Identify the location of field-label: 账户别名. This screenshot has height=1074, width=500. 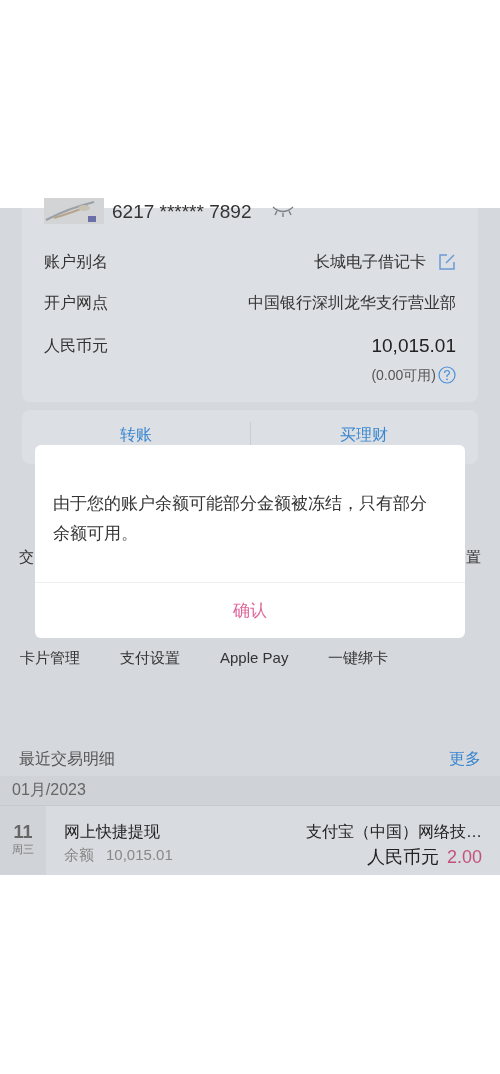
(76, 262).